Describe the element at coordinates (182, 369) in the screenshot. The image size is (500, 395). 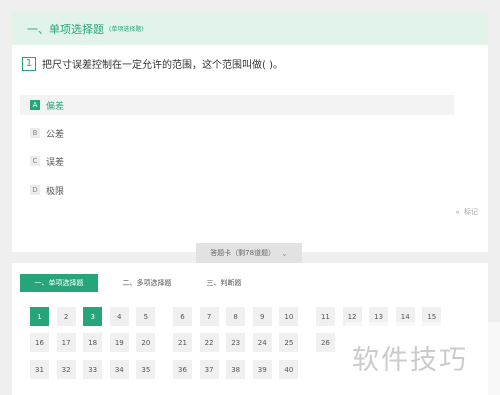
I see `question-number-cell: 36` at that location.